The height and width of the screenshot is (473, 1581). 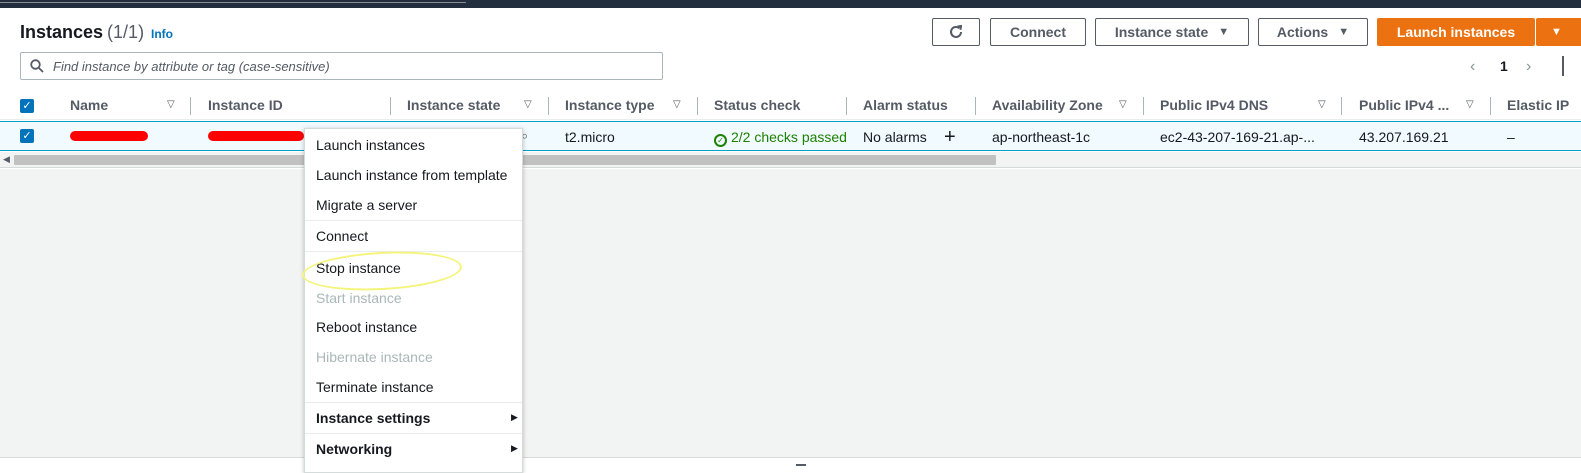 What do you see at coordinates (1538, 105) in the screenshot?
I see `column-header-elastic-ip: Elastic IP` at bounding box center [1538, 105].